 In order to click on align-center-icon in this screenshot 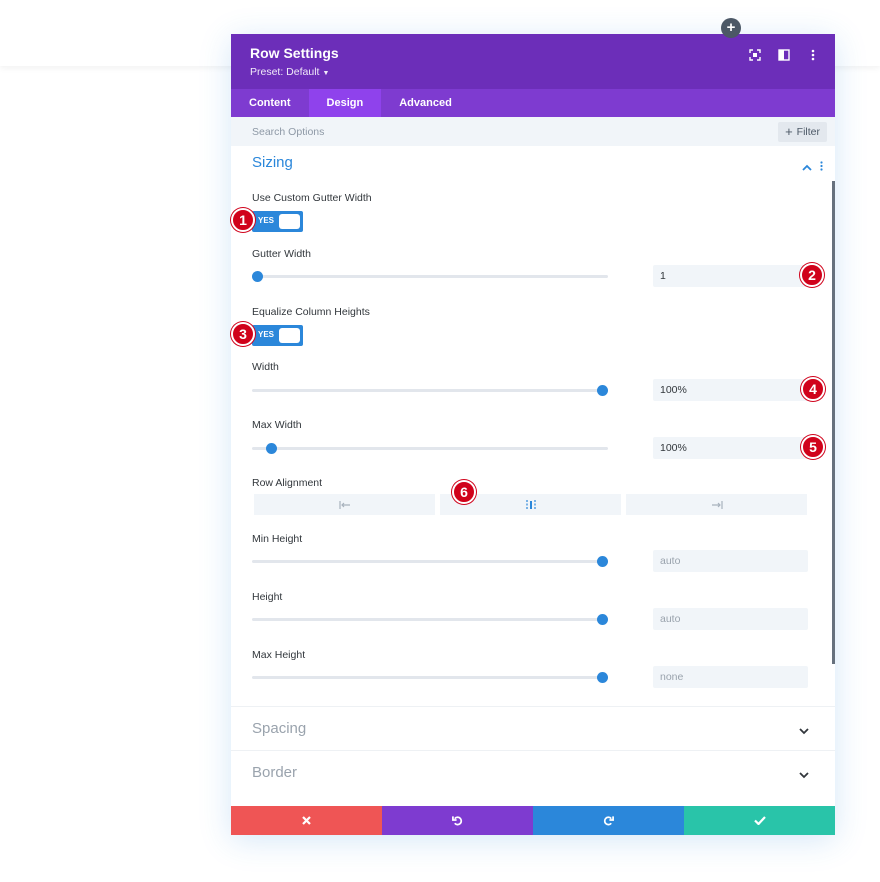, I will do `click(530, 504)`.